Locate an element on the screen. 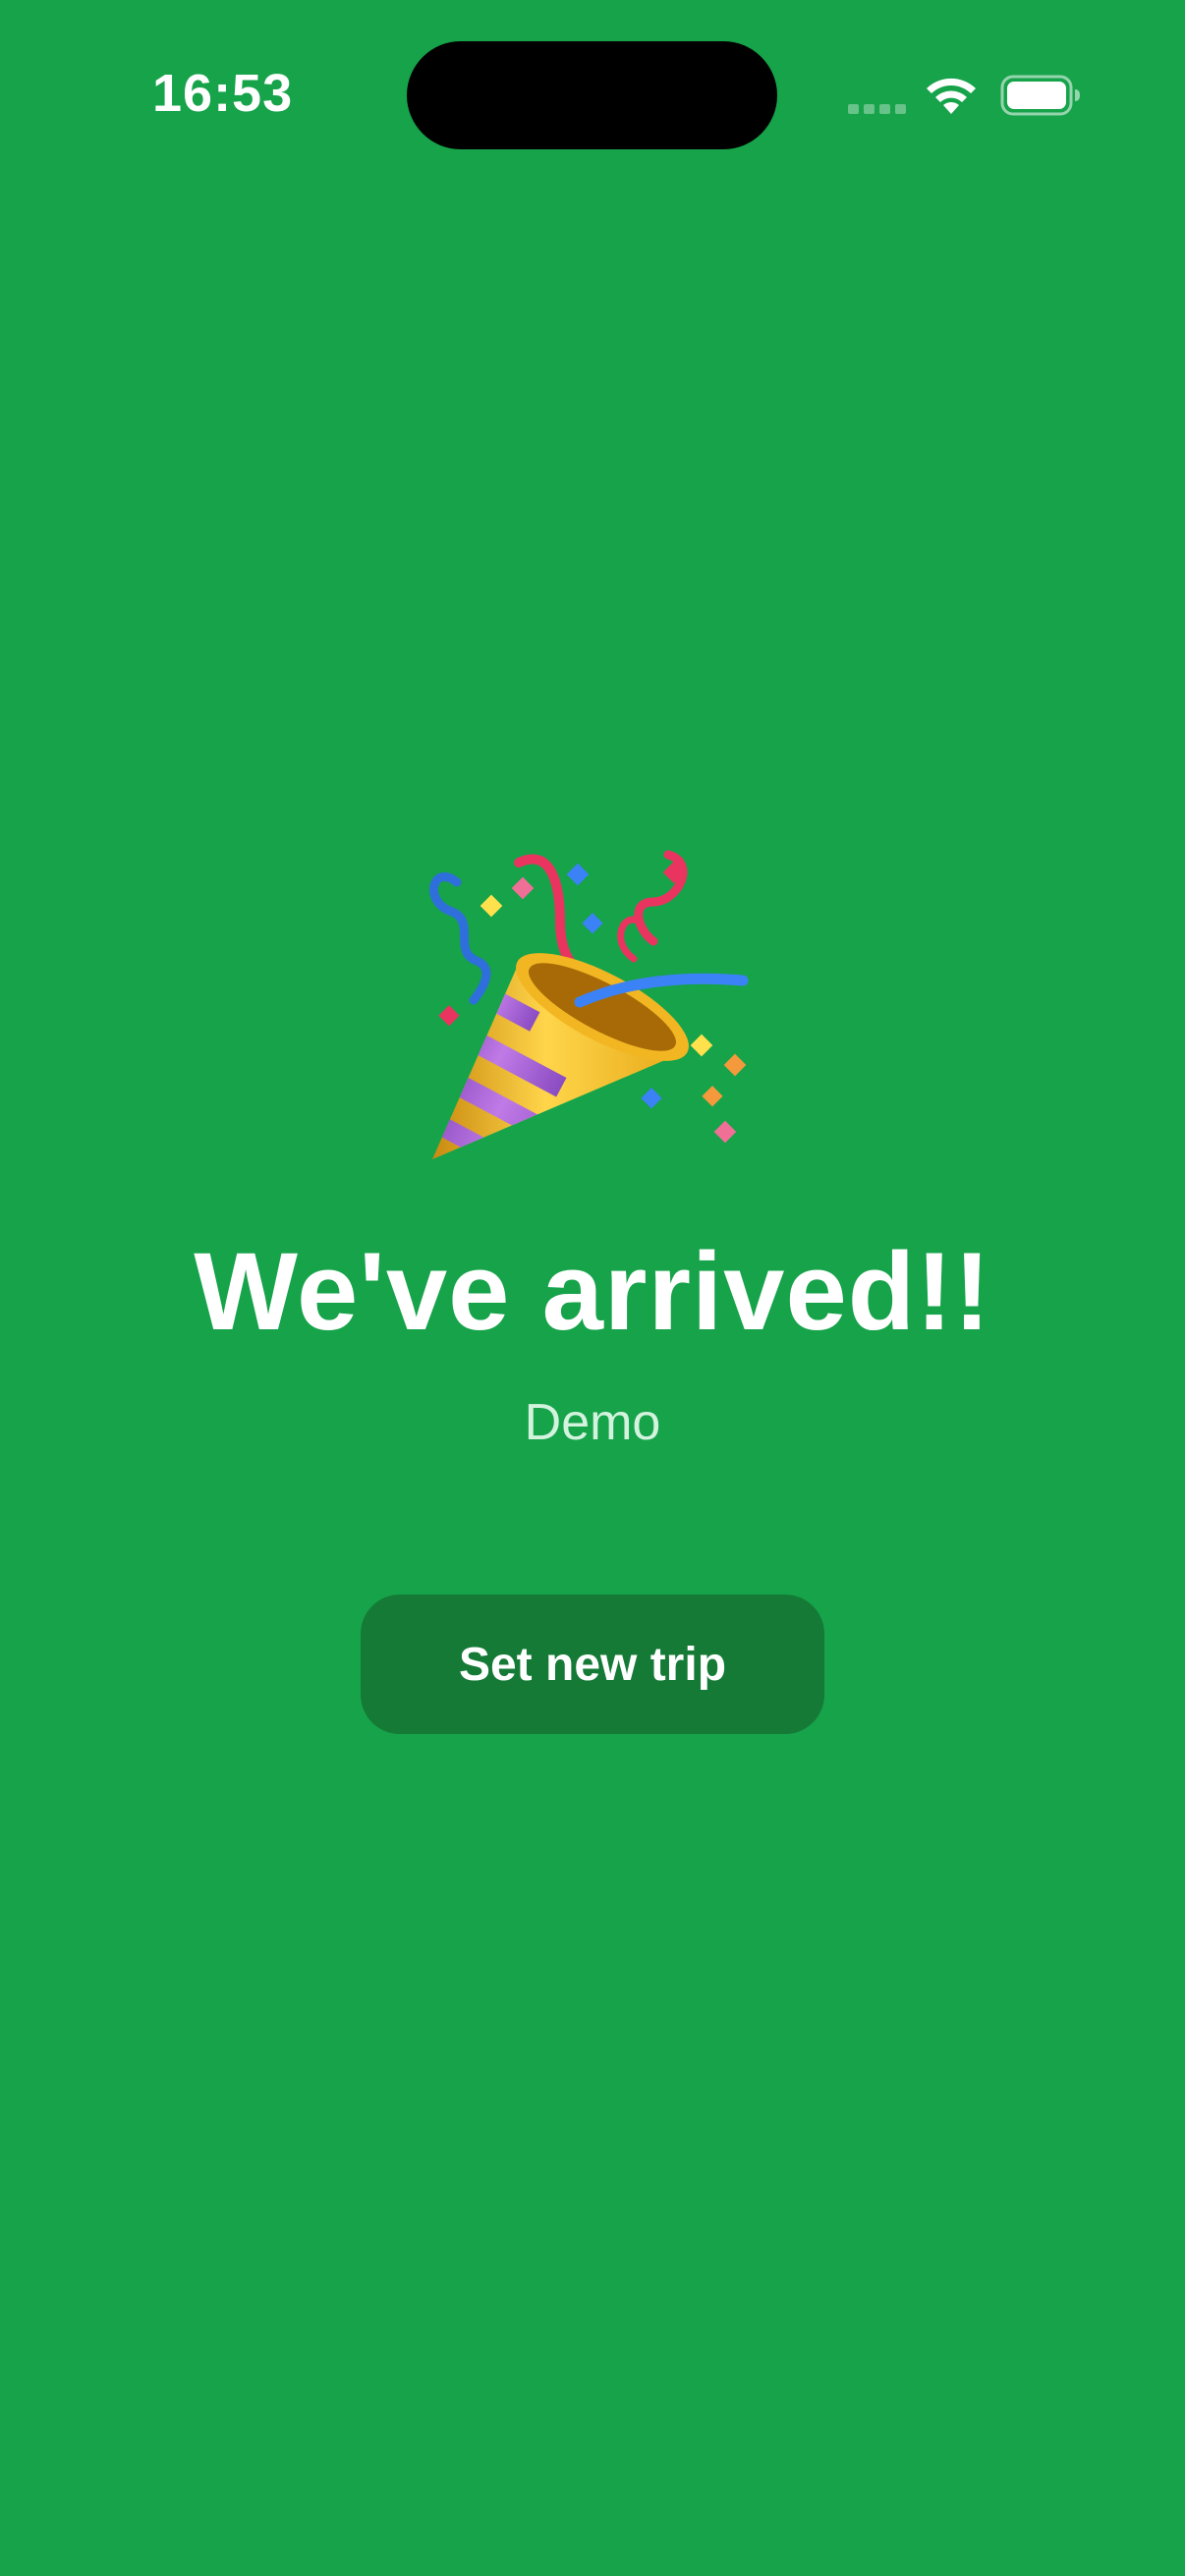 This screenshot has height=2576, width=1185. arrival-headline: We've arrived!! is located at coordinates (592, 1291).